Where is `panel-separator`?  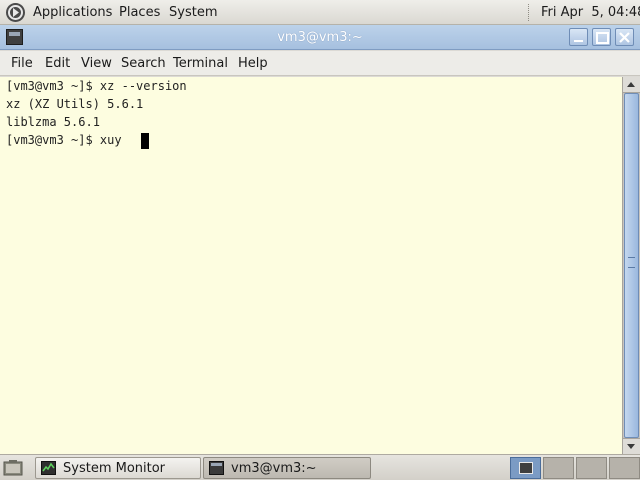 panel-separator is located at coordinates (529, 12).